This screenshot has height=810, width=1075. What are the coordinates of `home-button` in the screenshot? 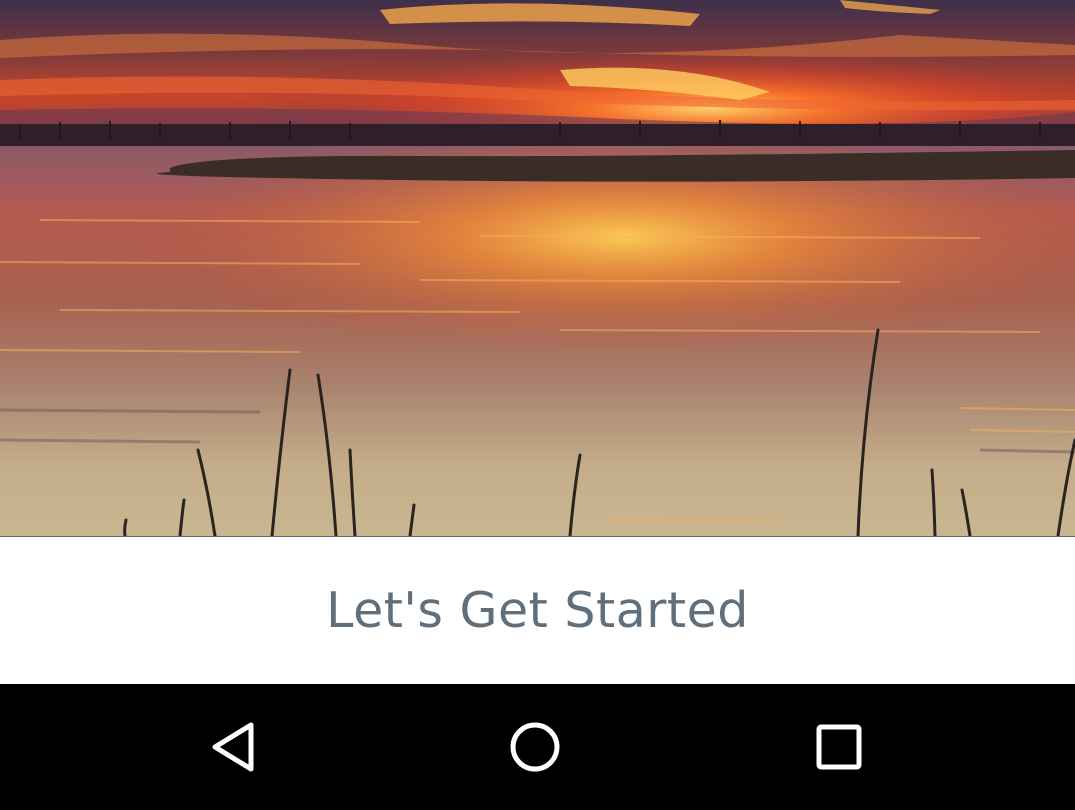 It's located at (535, 747).